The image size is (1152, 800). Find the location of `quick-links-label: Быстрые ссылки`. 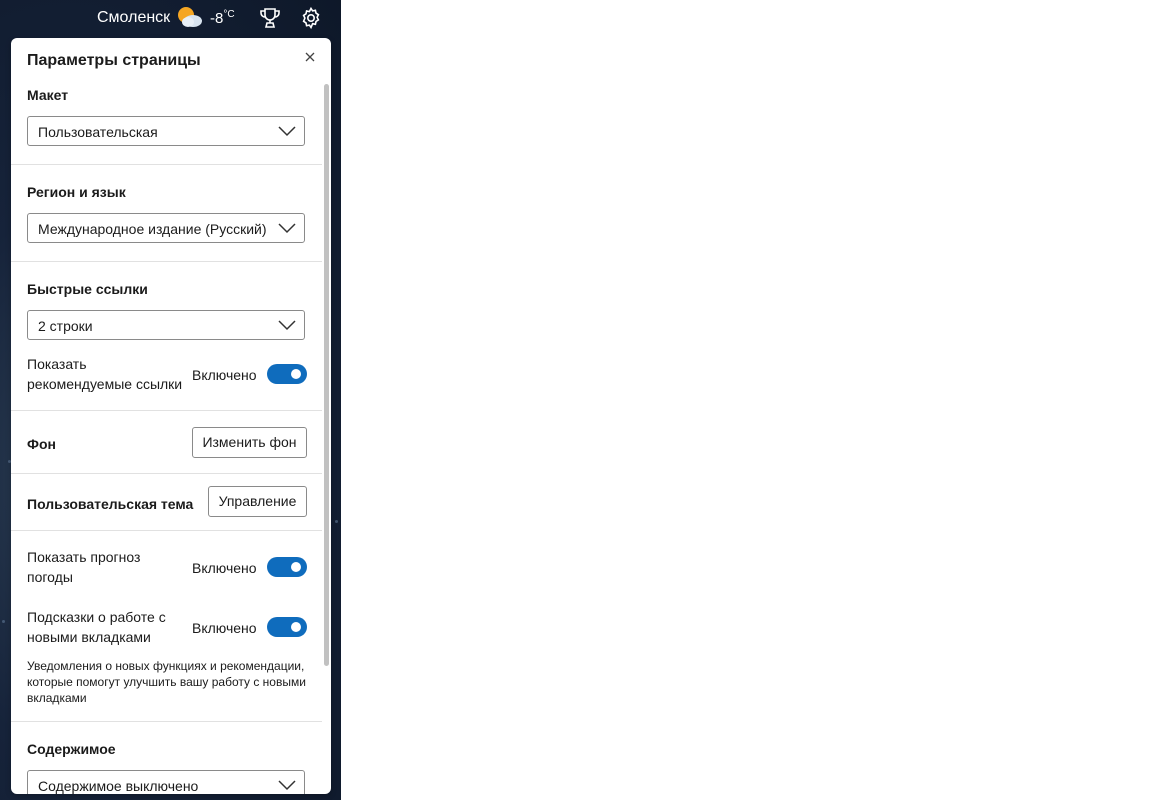

quick-links-label: Быстрые ссылки is located at coordinates (87, 289).